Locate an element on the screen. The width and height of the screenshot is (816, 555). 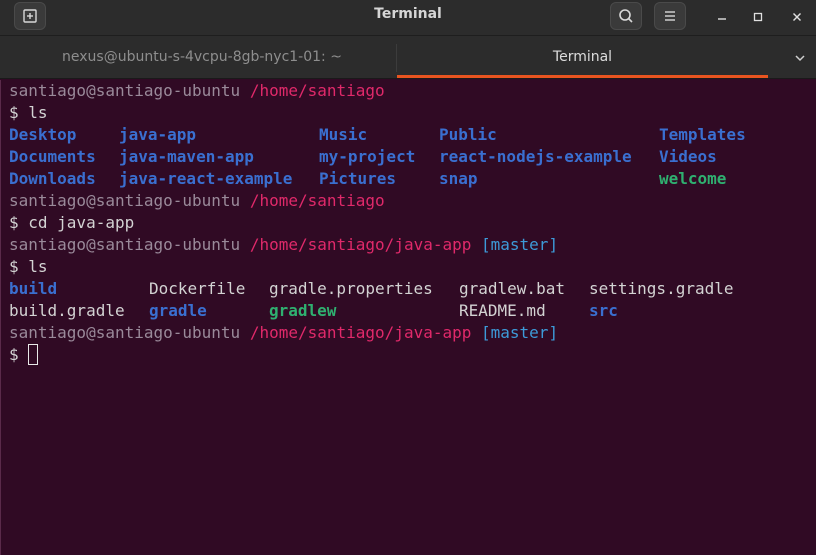
menu-button is located at coordinates (670, 16).